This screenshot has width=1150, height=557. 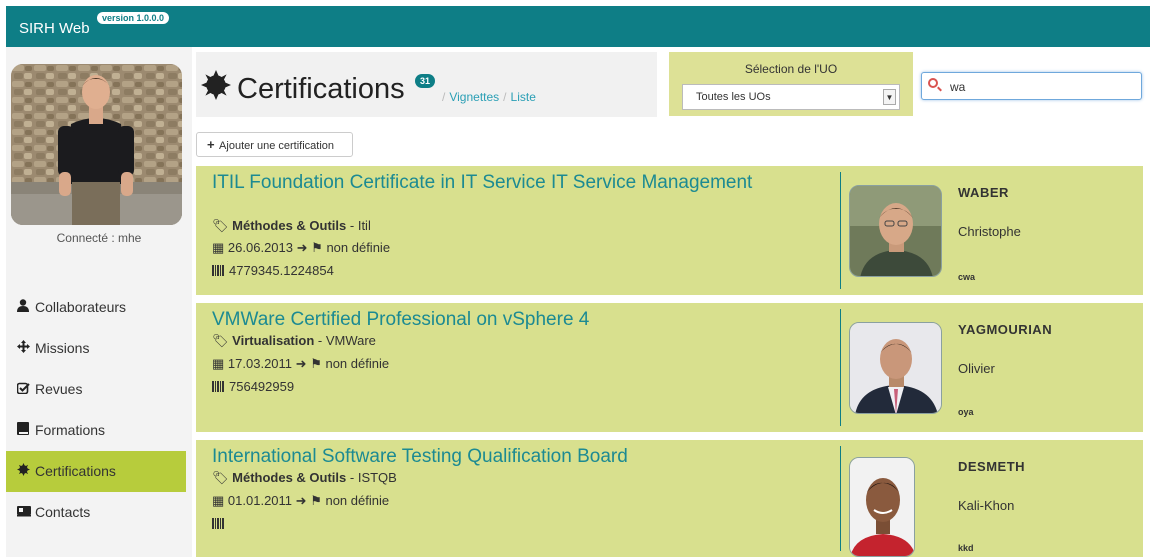 What do you see at coordinates (304, 477) in the screenshot?
I see `certification-category-line: 🏷 Méthodes & Outils - ISTQB` at bounding box center [304, 477].